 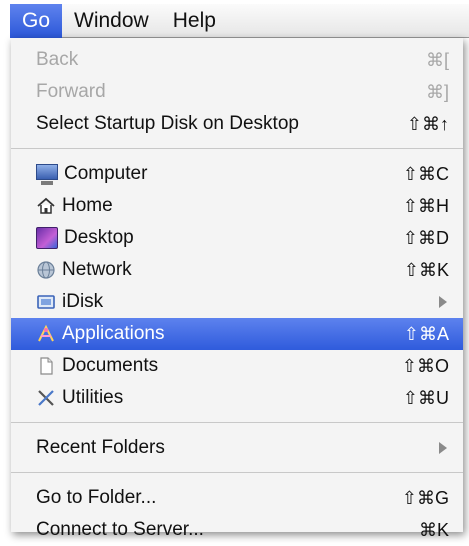 I want to click on menu-item-shortcut: ⌘], so click(x=437, y=91).